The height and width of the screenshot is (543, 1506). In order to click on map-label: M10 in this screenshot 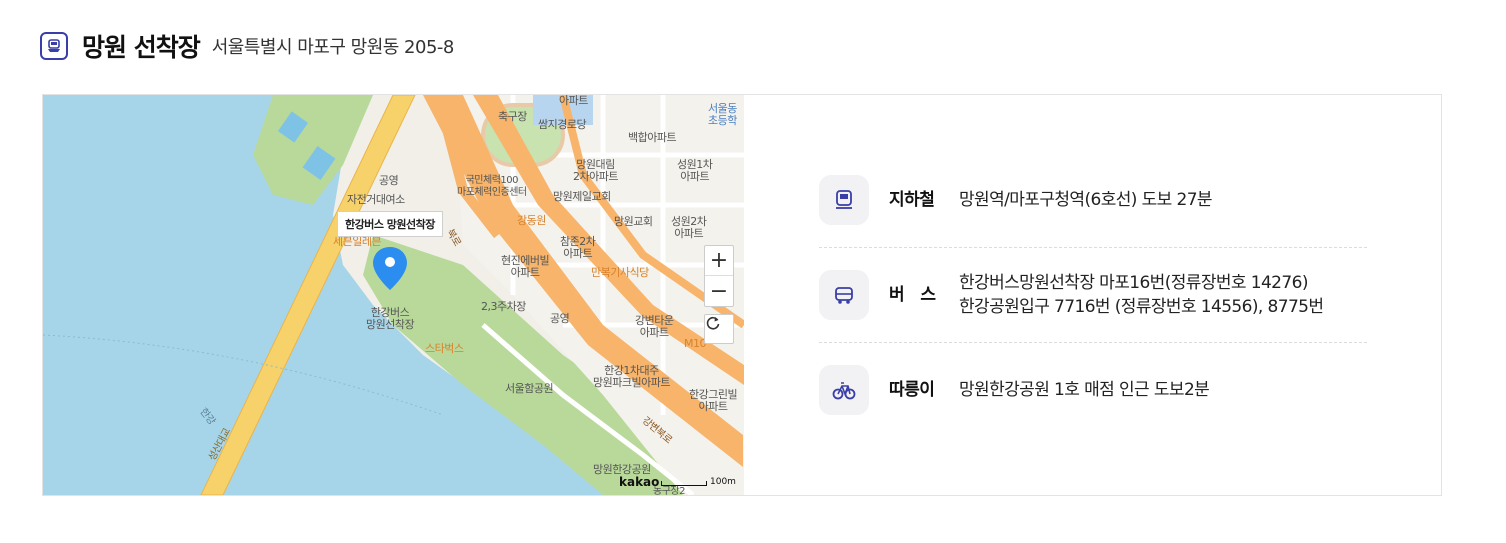, I will do `click(695, 343)`.